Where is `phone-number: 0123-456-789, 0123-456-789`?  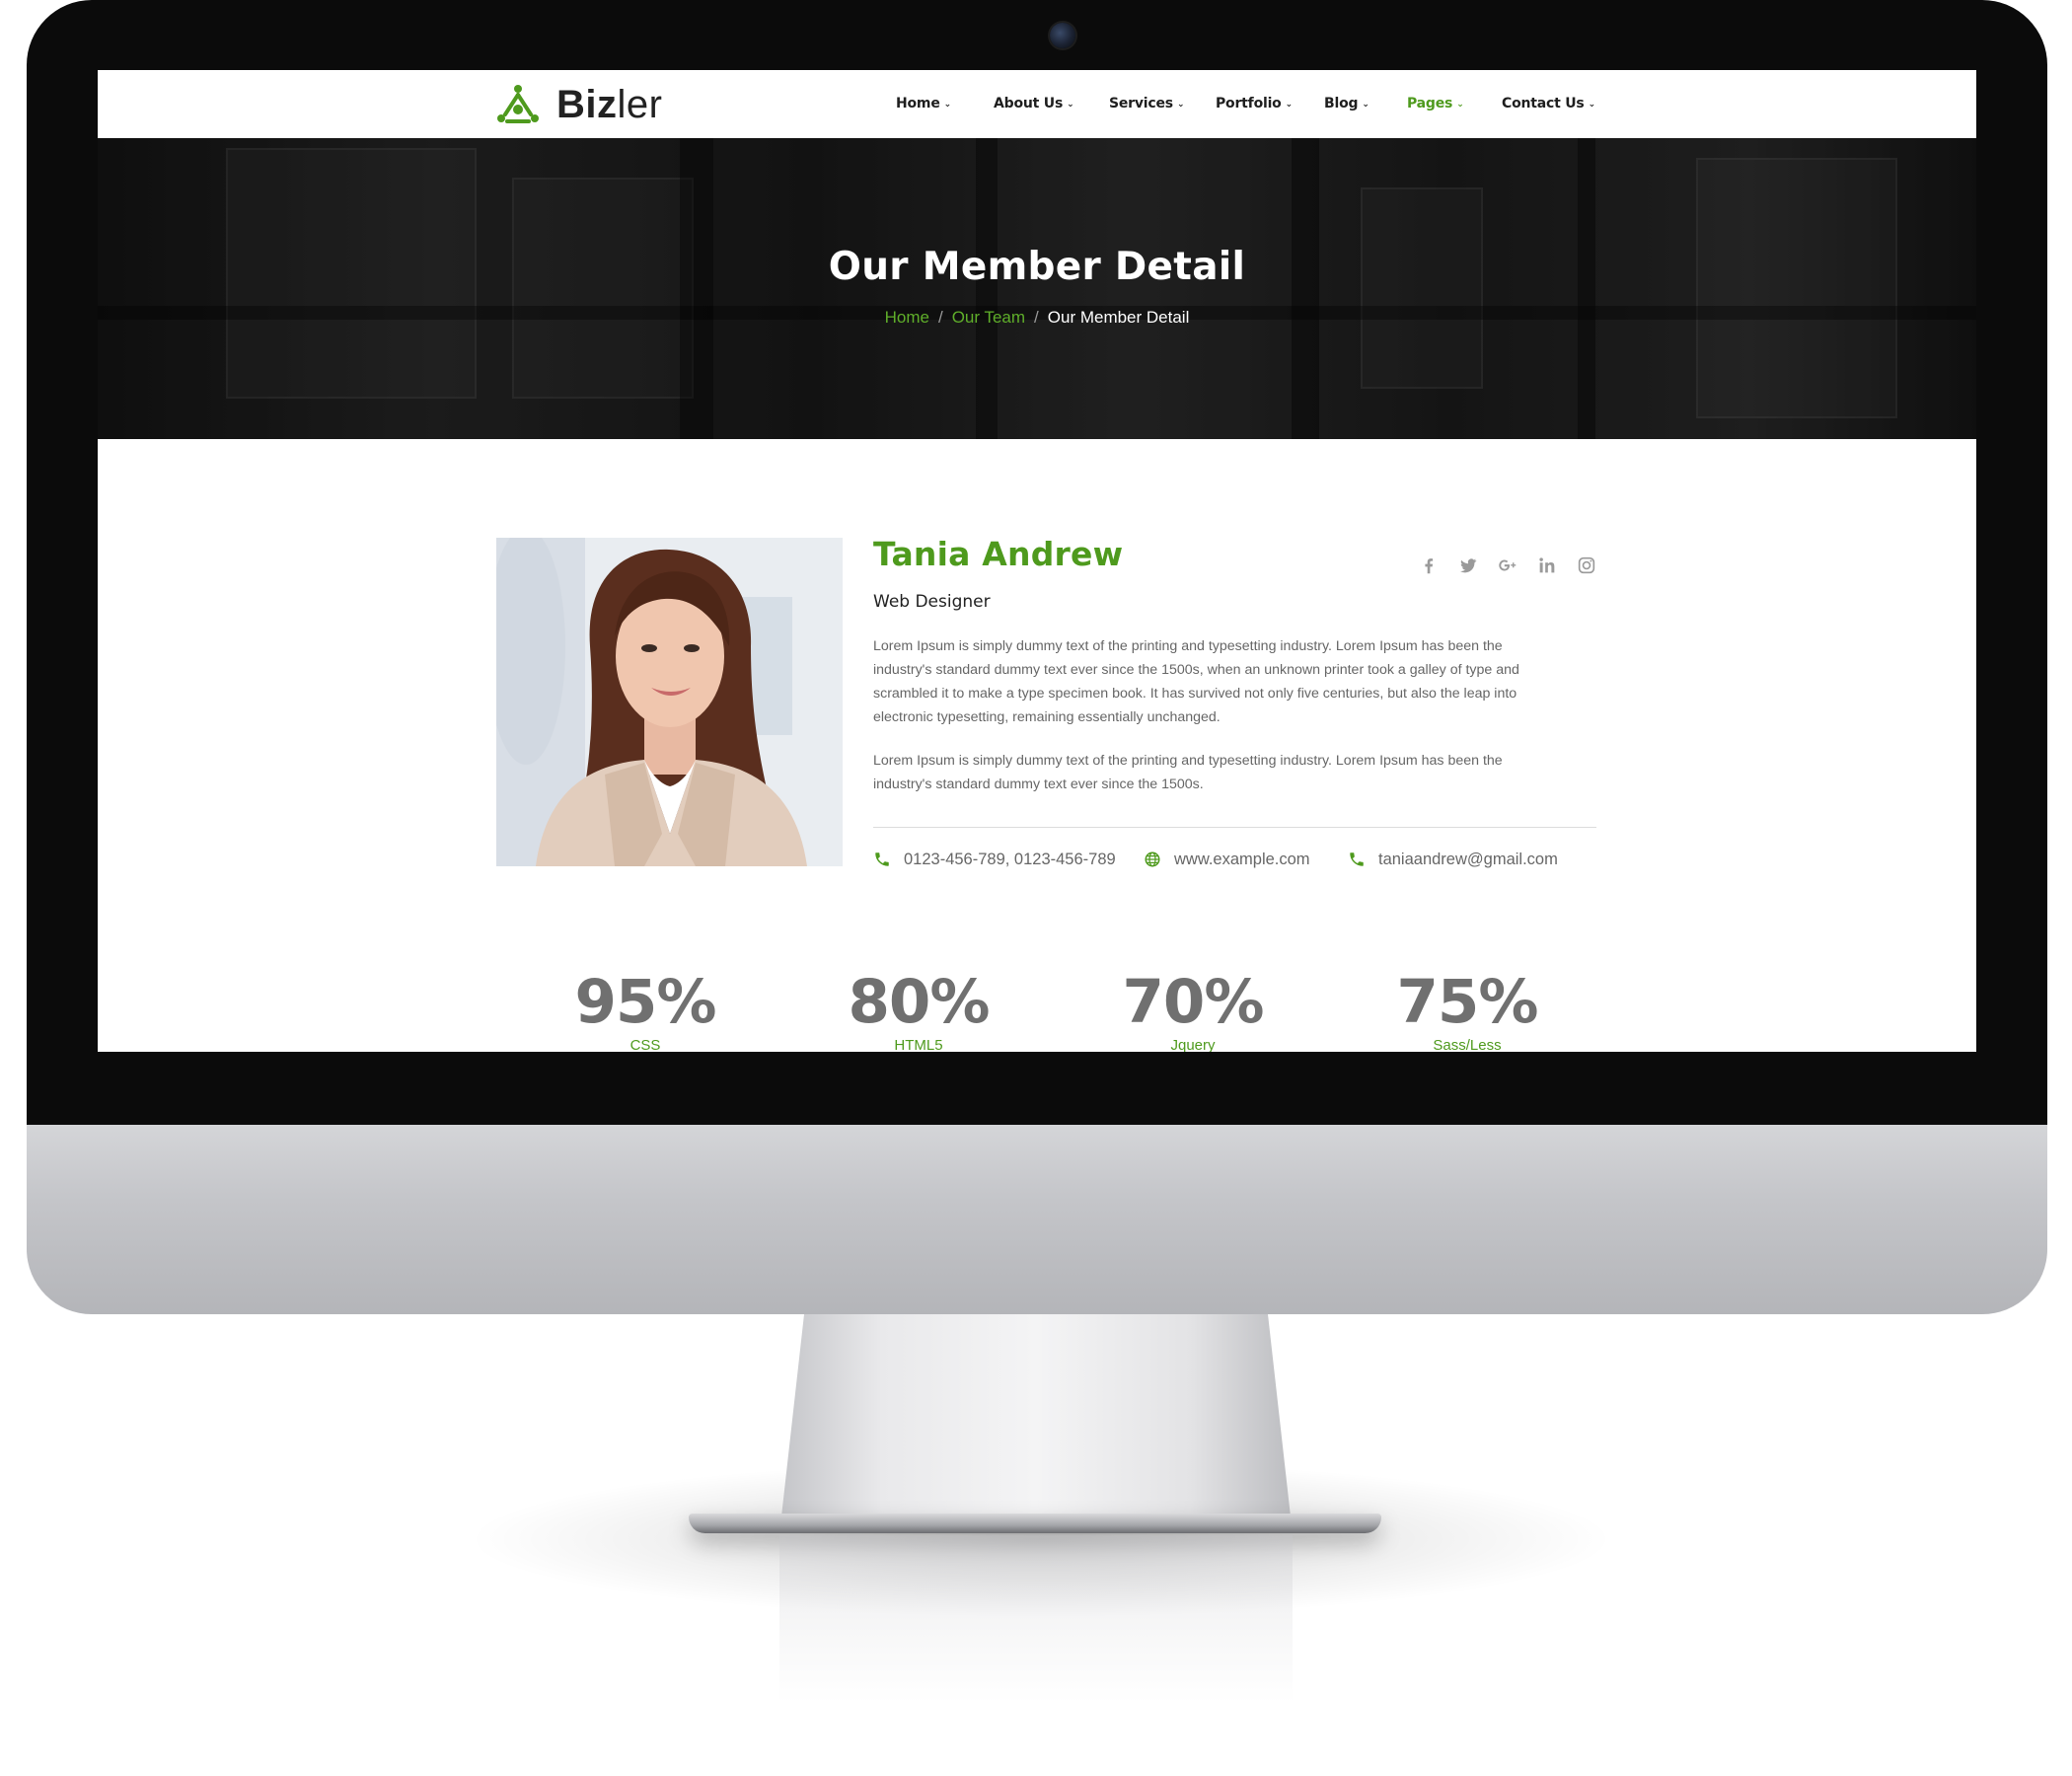 phone-number: 0123-456-789, 0123-456-789 is located at coordinates (1010, 859).